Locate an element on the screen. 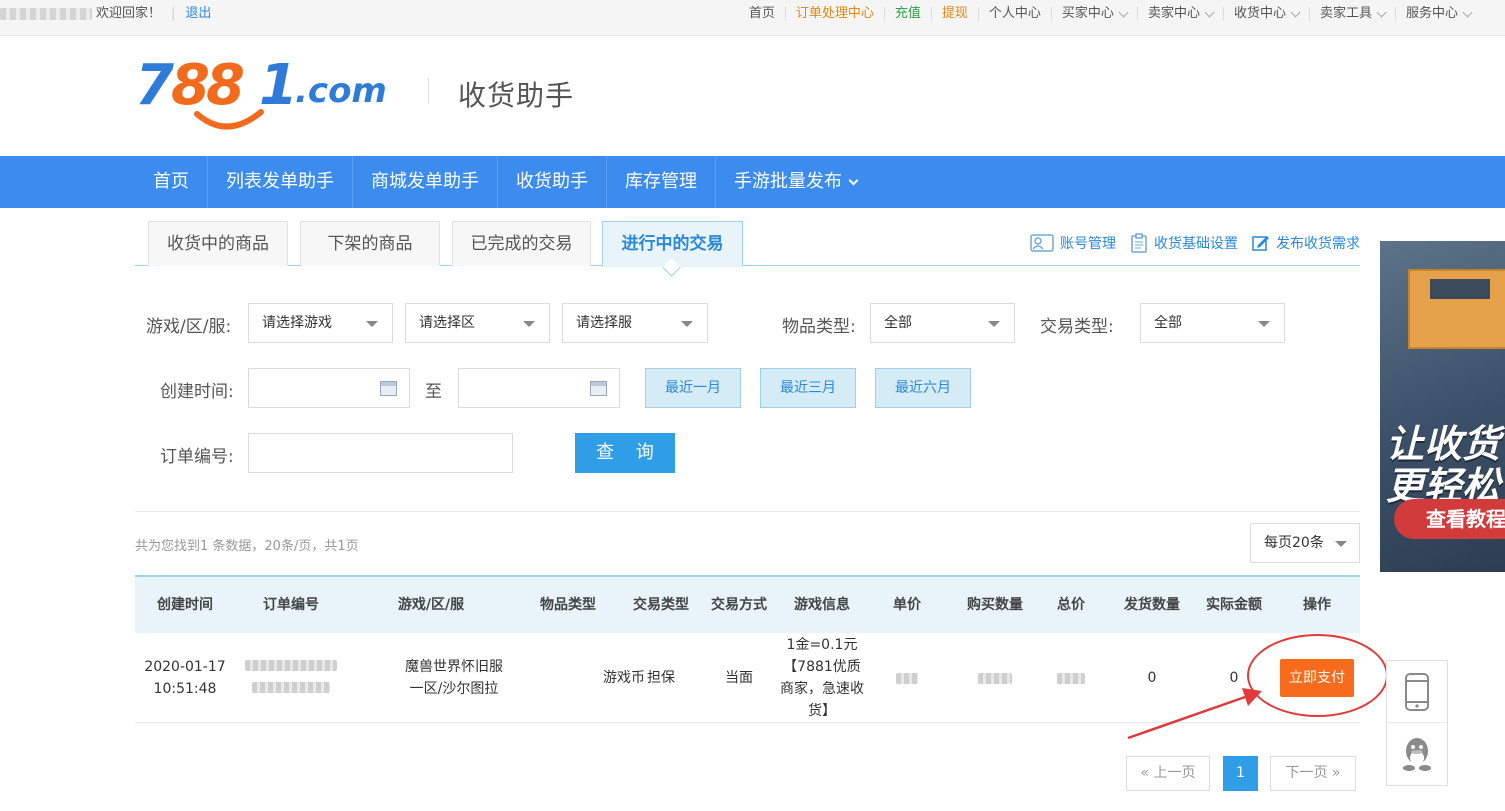 The image size is (1505, 811). top-nav-item: 提现 is located at coordinates (954, 13).